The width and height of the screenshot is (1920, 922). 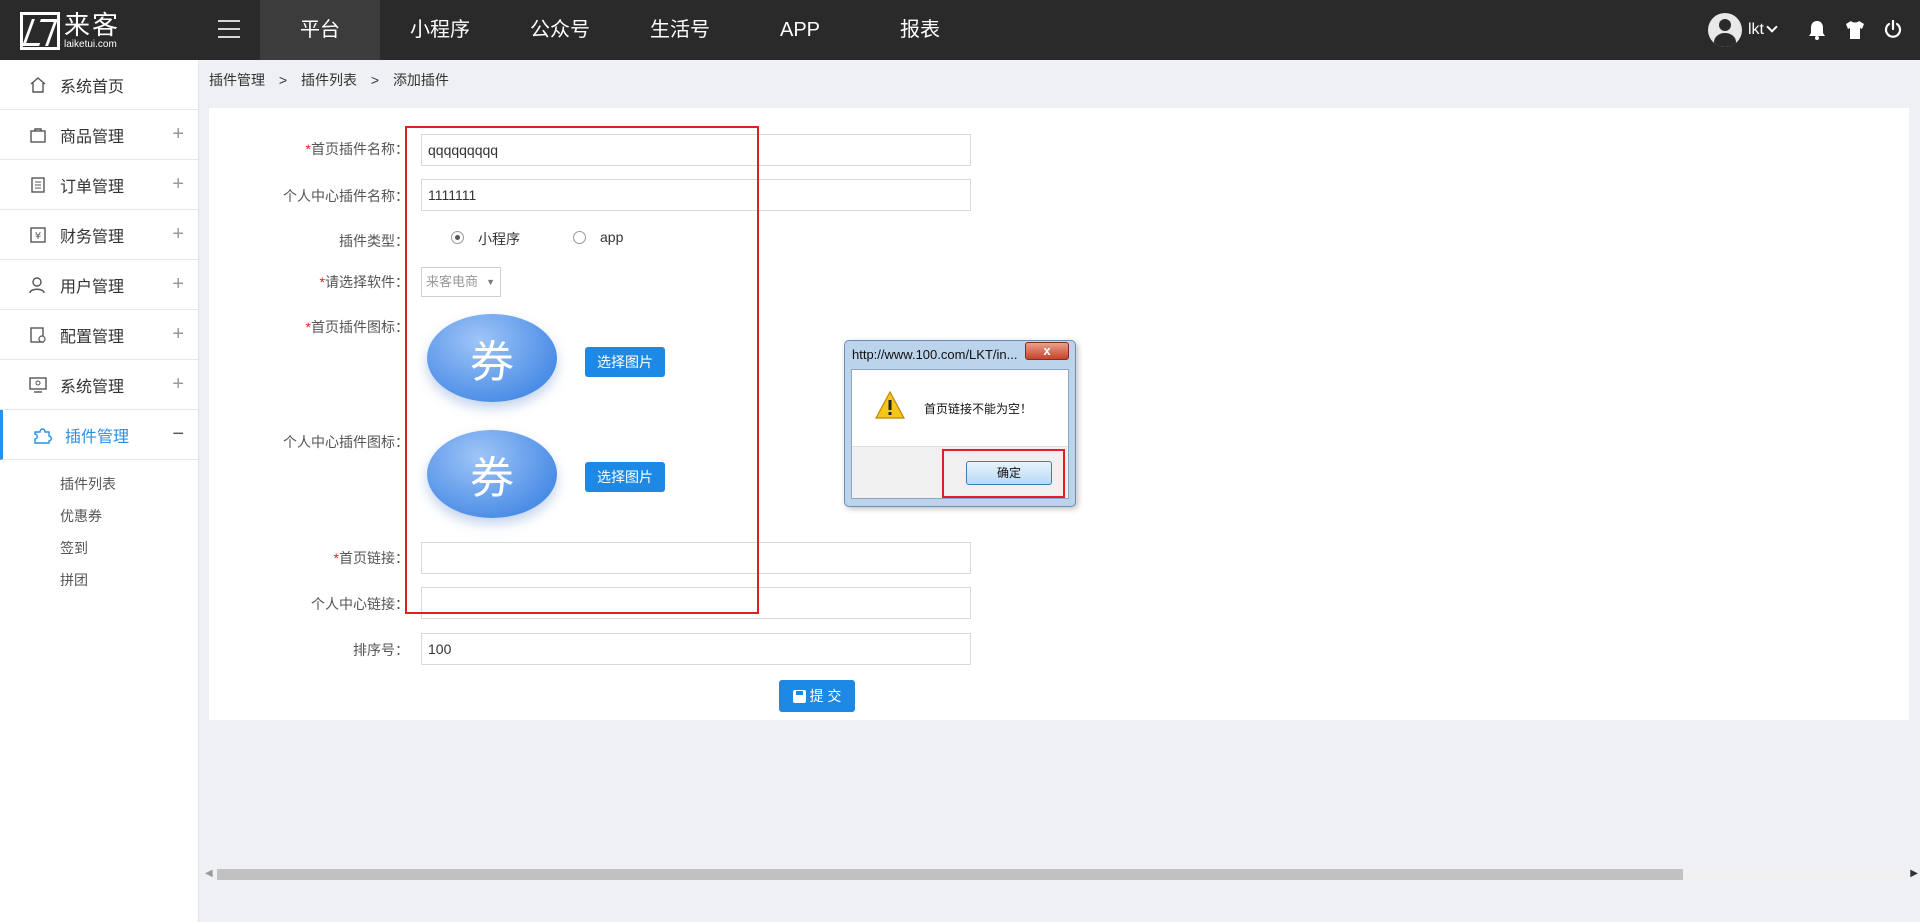 I want to click on power-icon, so click(x=1893, y=30).